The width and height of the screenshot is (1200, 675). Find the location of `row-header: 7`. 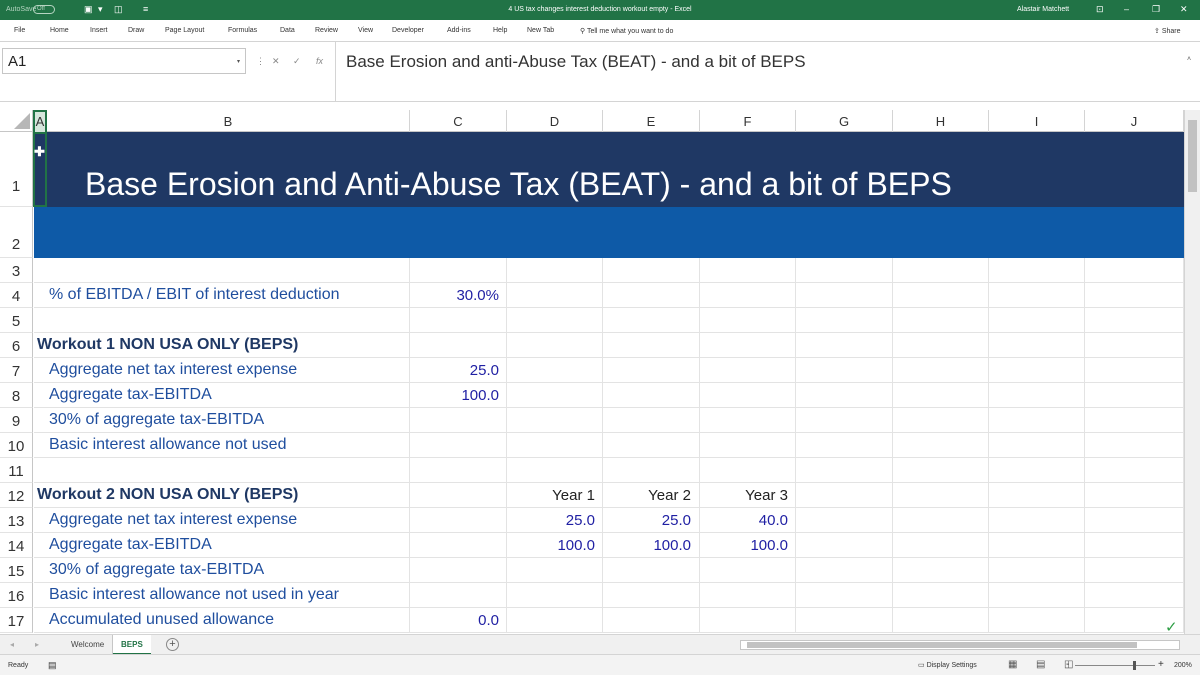

row-header: 7 is located at coordinates (16, 370).